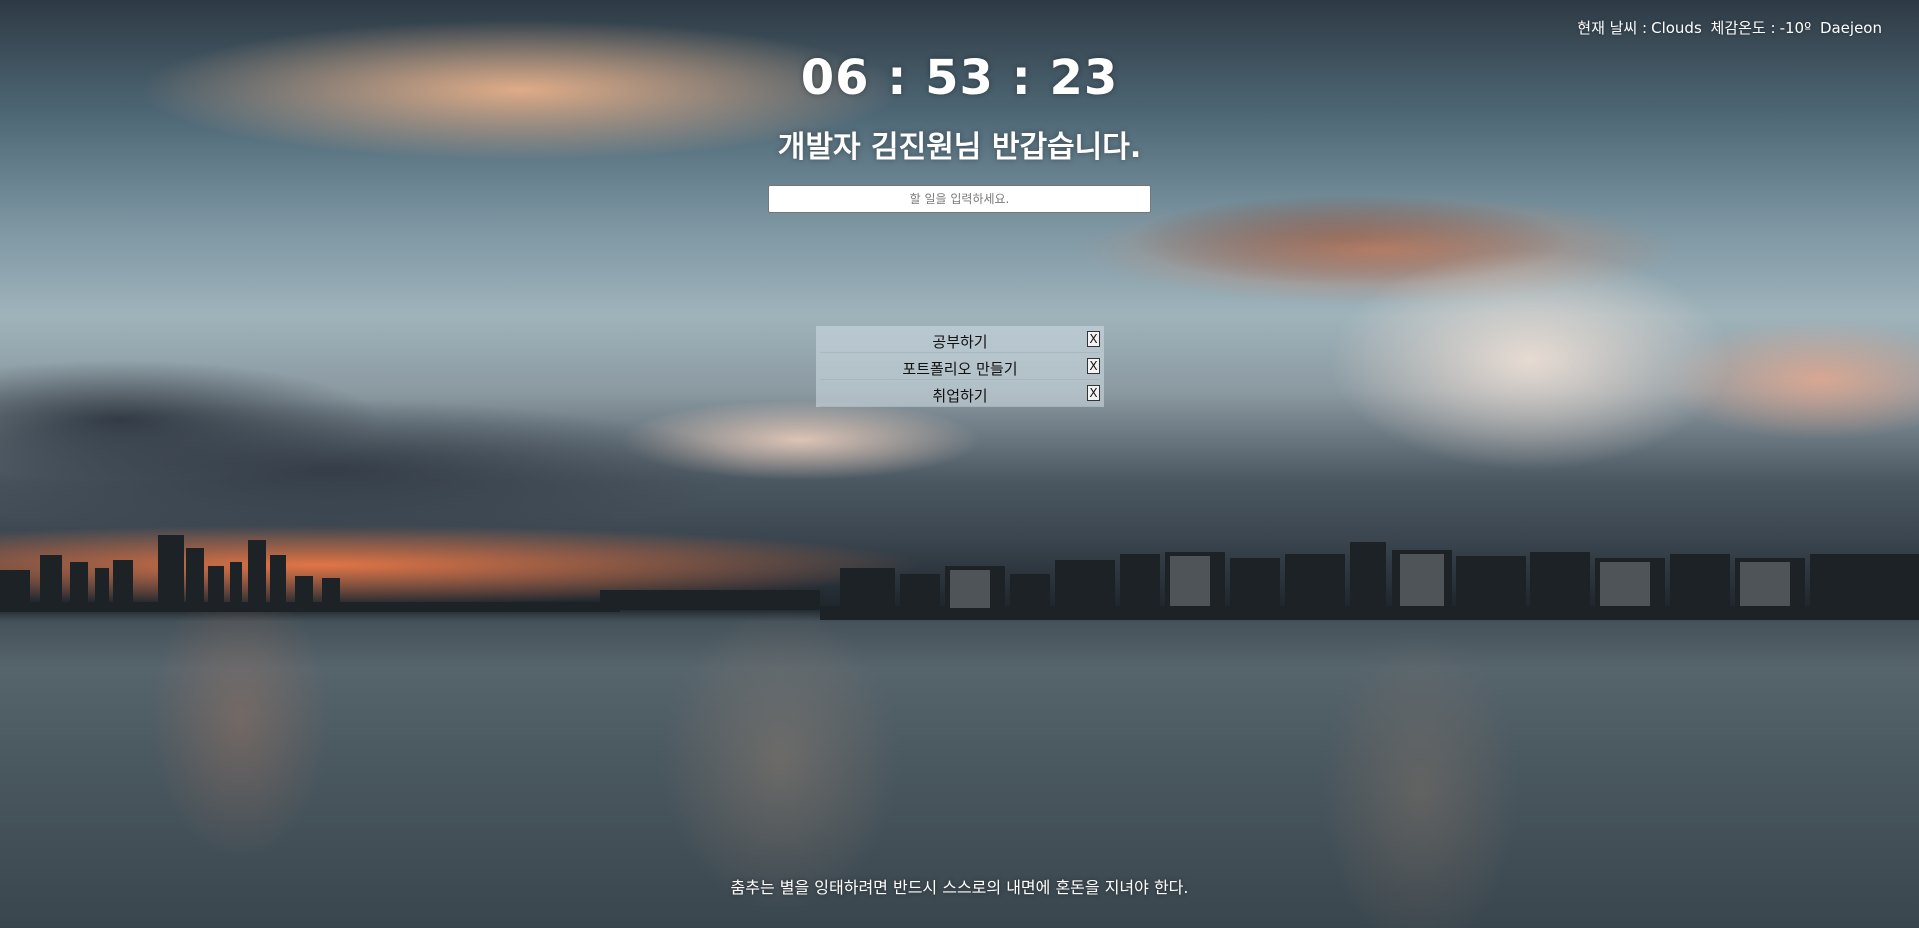  I want to click on todo-input, so click(959, 199).